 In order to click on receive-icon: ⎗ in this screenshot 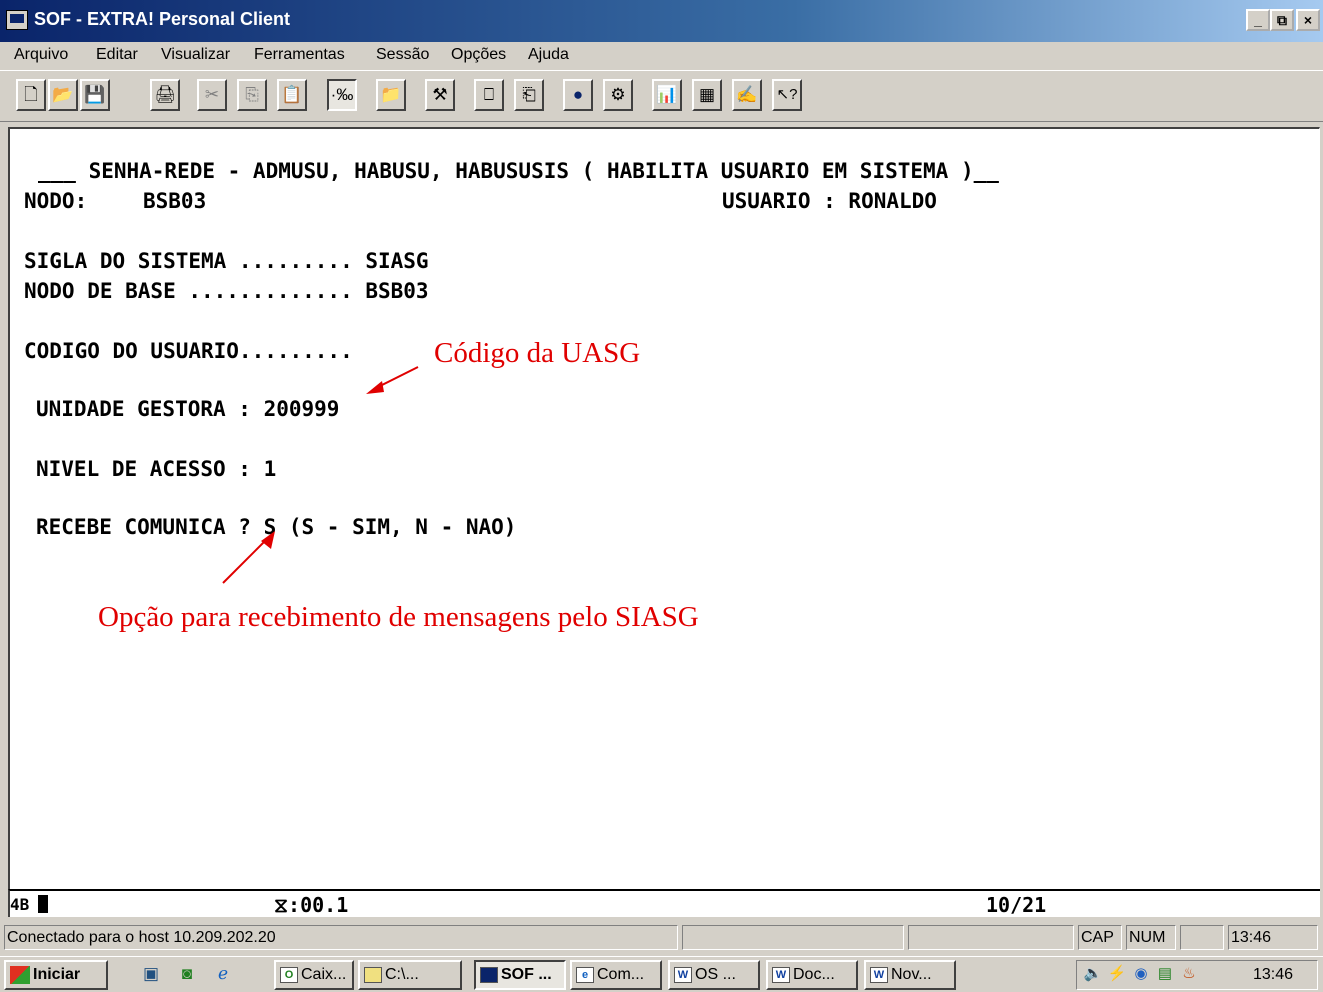, I will do `click(529, 95)`.